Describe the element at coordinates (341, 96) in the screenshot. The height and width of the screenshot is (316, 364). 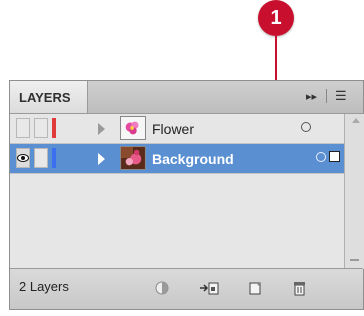
I see `panel-menu-icon: ☰` at that location.